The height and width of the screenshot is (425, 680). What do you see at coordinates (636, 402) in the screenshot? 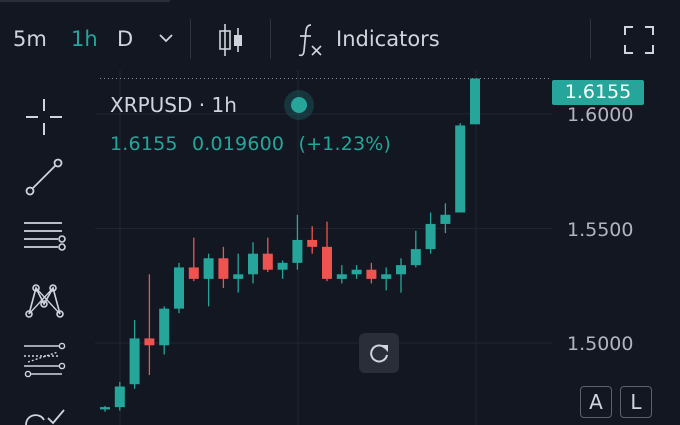
I see `log-scale-button: L` at bounding box center [636, 402].